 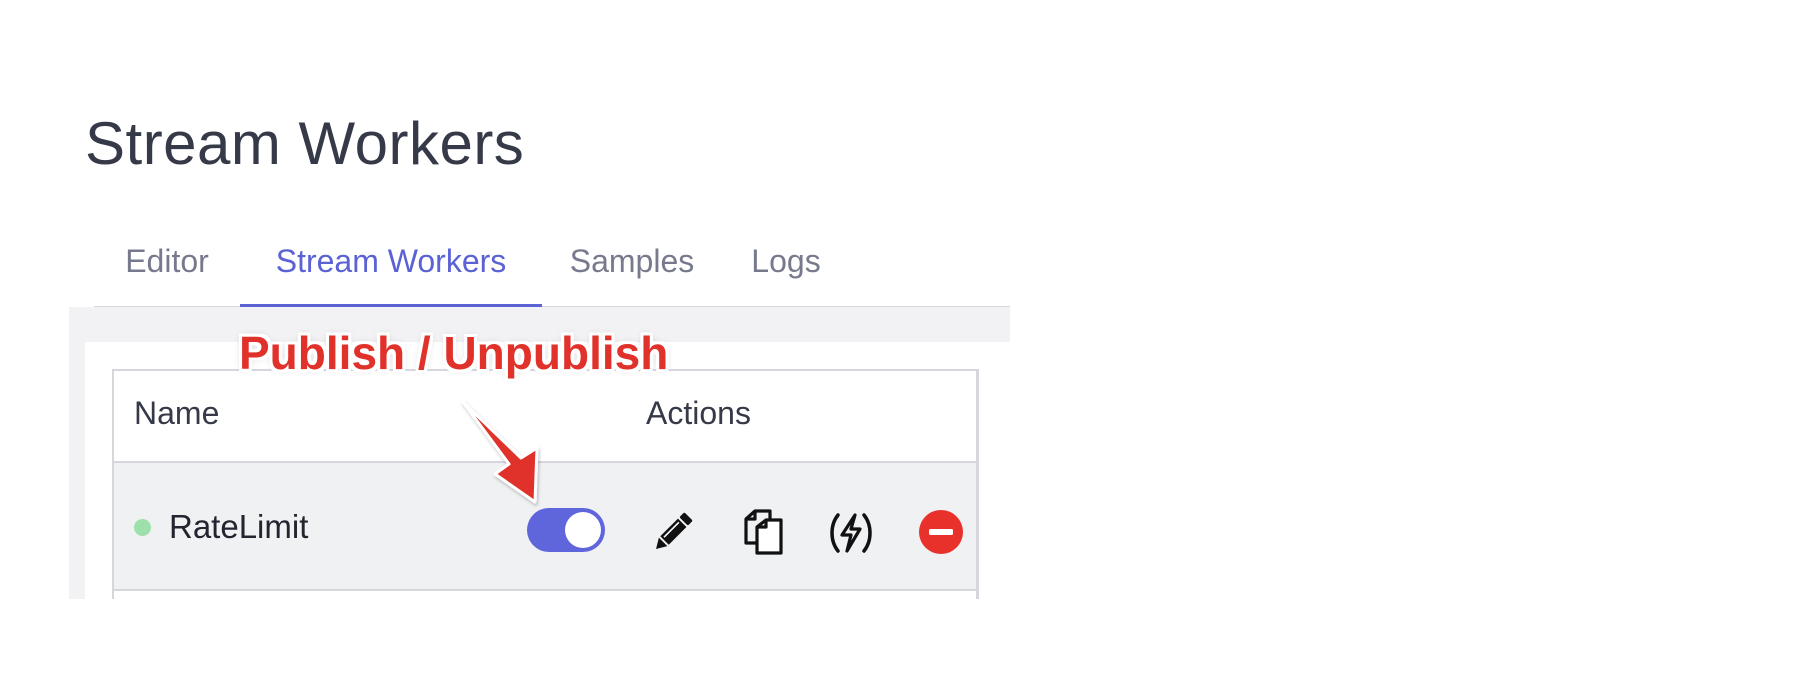 I want to click on delete-button, so click(x=941, y=532).